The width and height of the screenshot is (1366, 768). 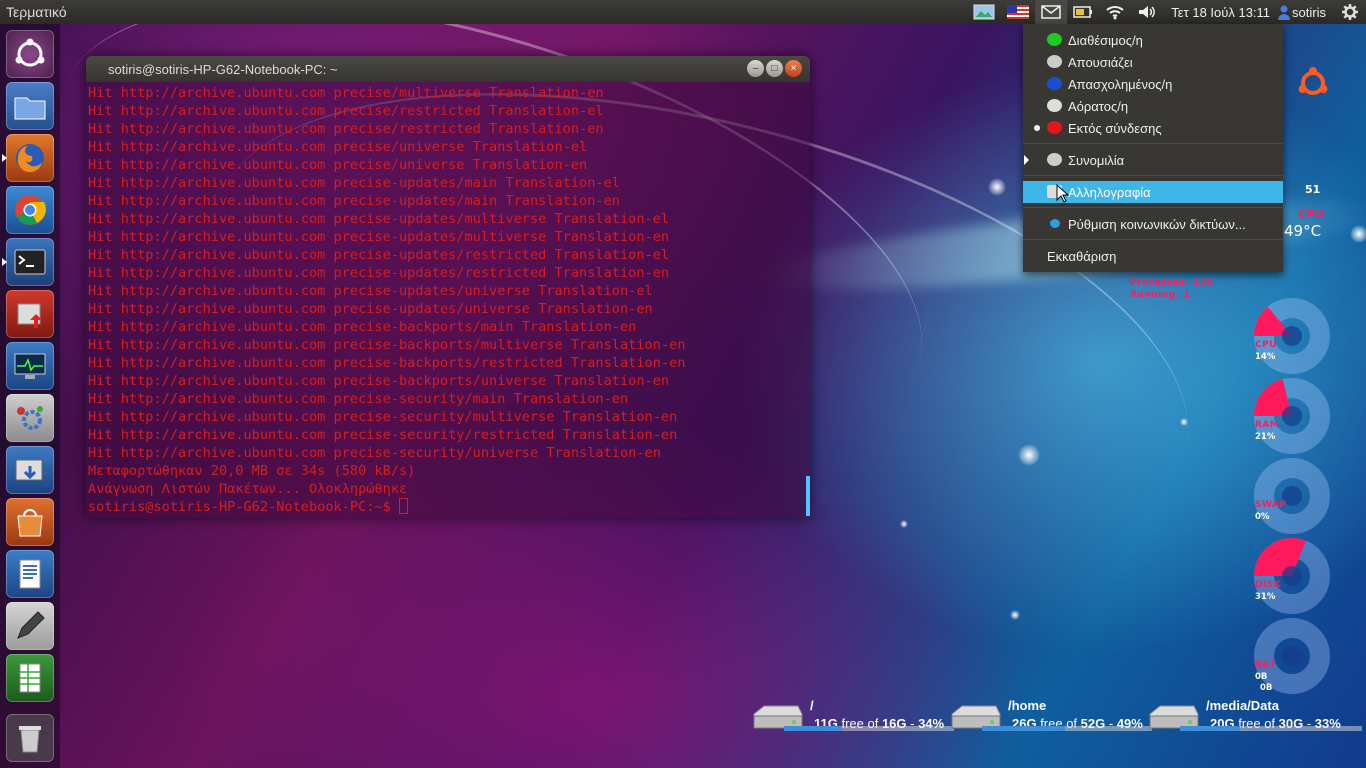 I want to click on conky-gauge-disk, so click(x=1292, y=576).